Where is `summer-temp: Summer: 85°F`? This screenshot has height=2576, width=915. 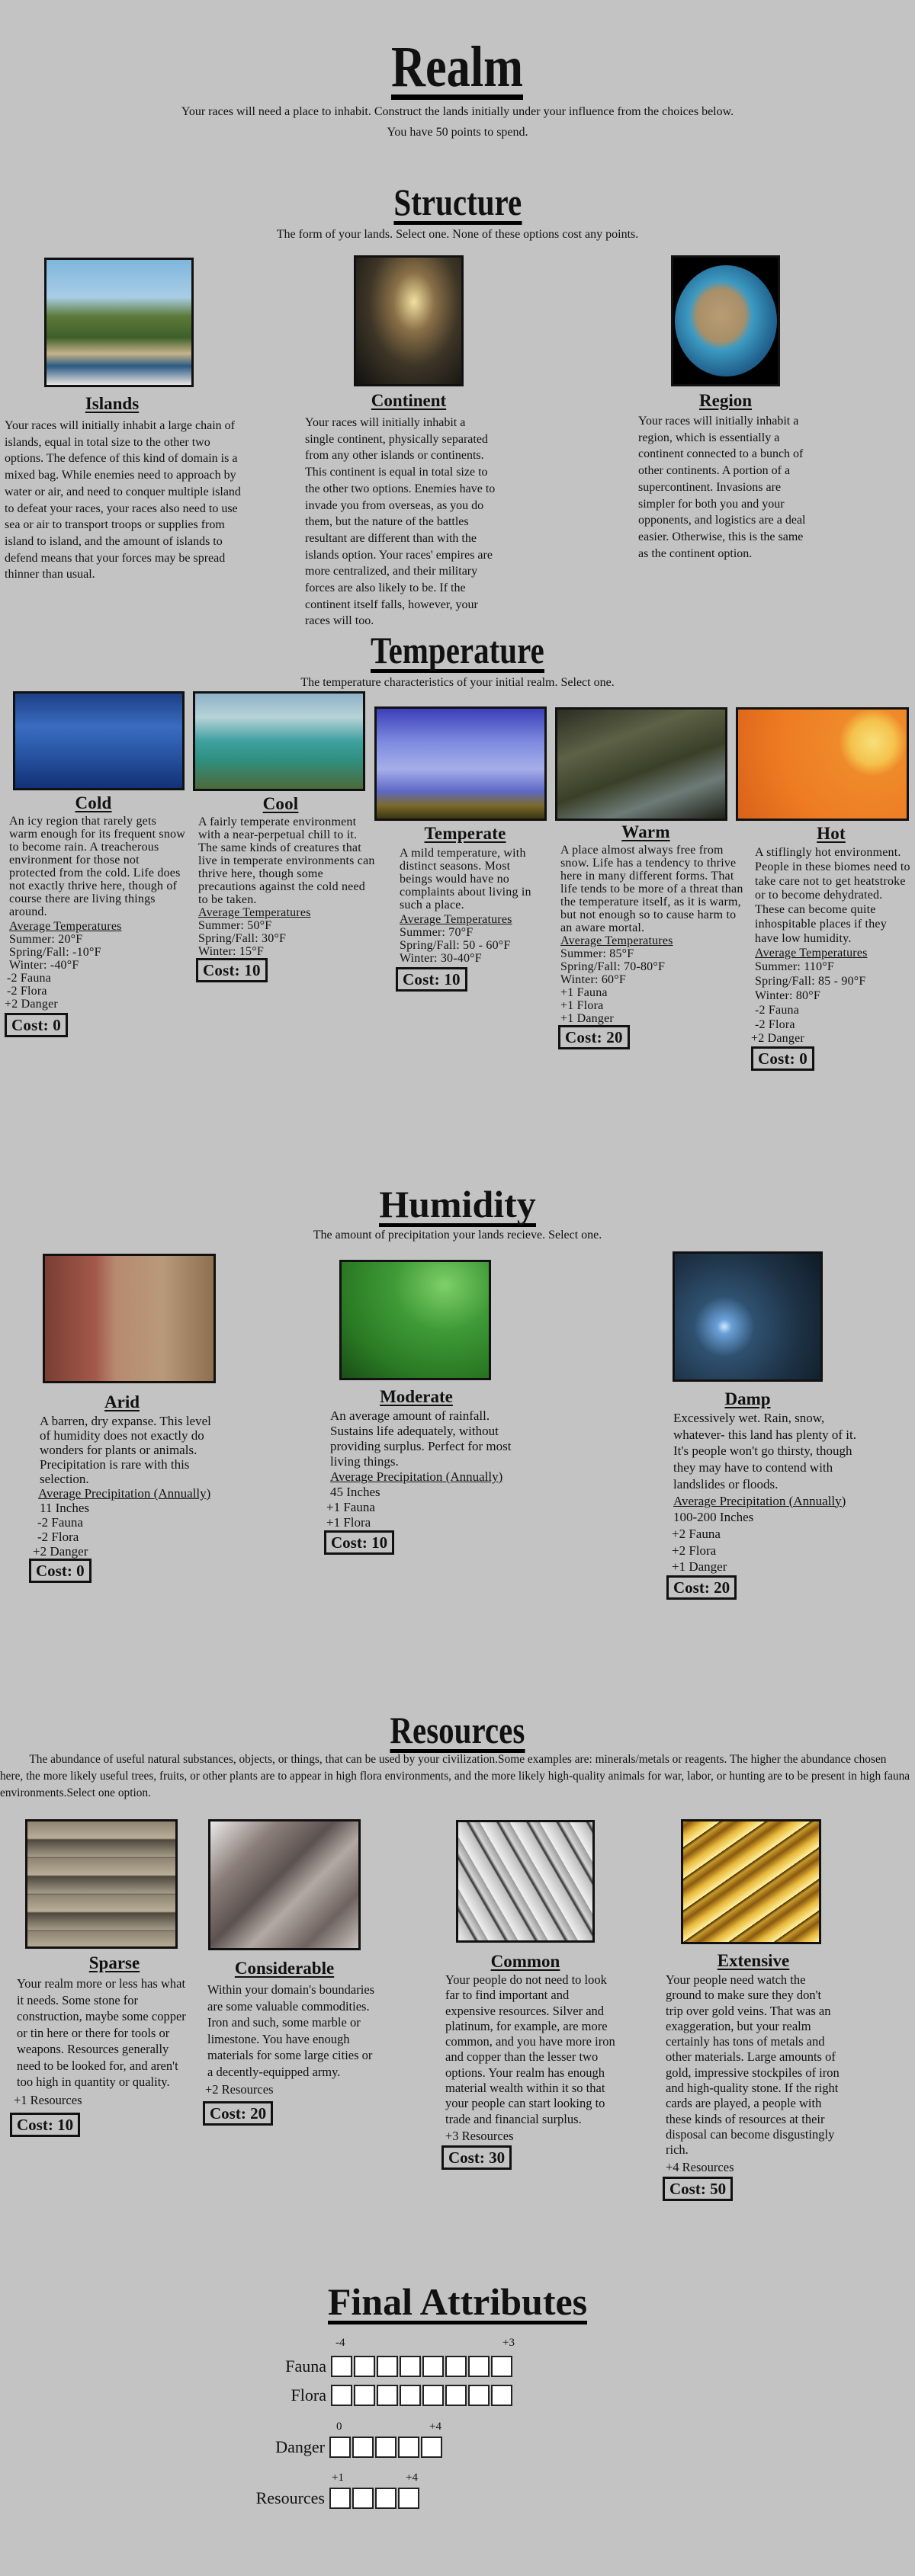 summer-temp: Summer: 85°F is located at coordinates (597, 953).